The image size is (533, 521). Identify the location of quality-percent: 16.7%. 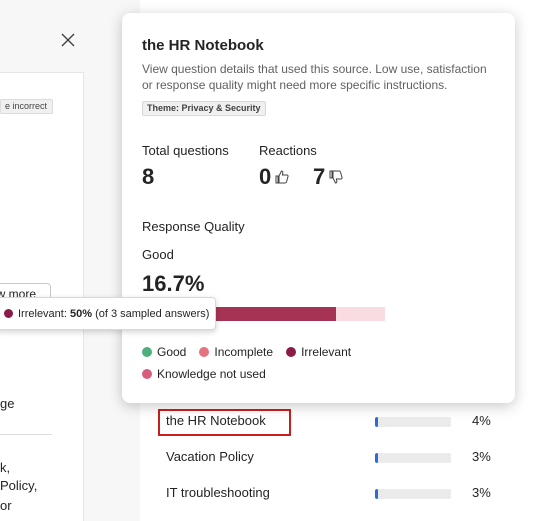
(173, 283).